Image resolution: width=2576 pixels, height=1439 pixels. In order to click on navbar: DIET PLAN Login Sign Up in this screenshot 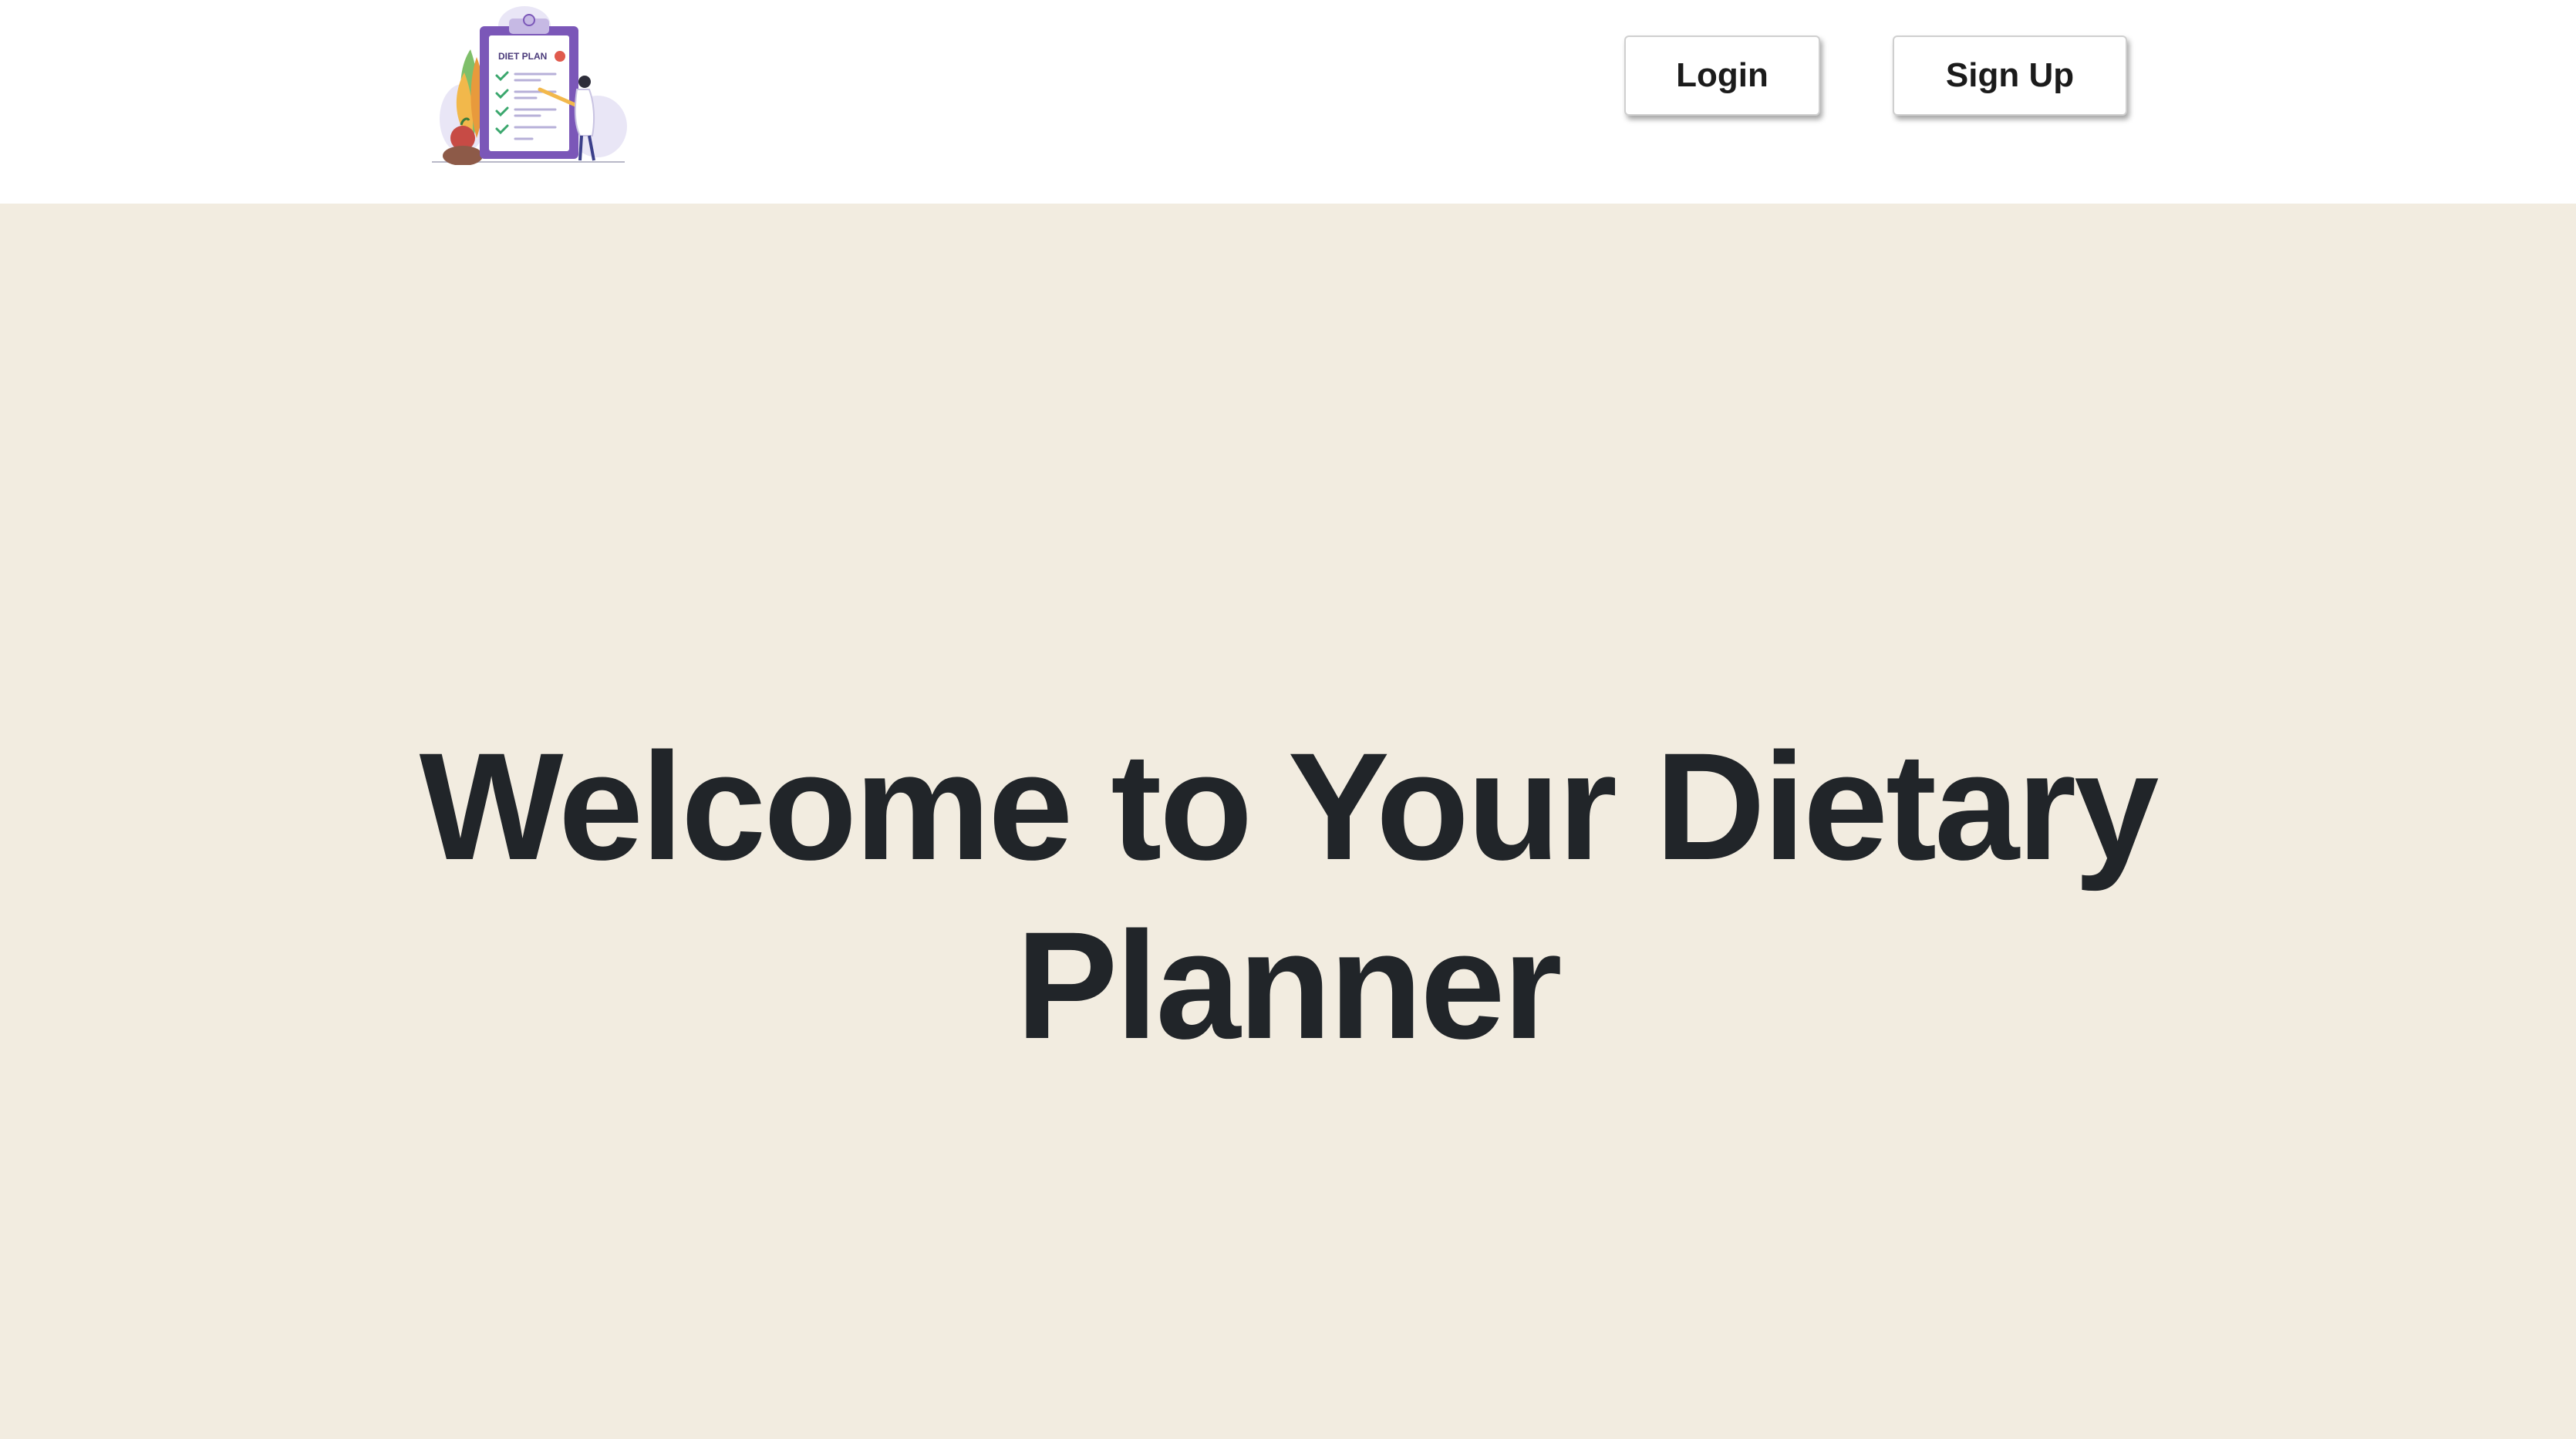, I will do `click(1288, 102)`.